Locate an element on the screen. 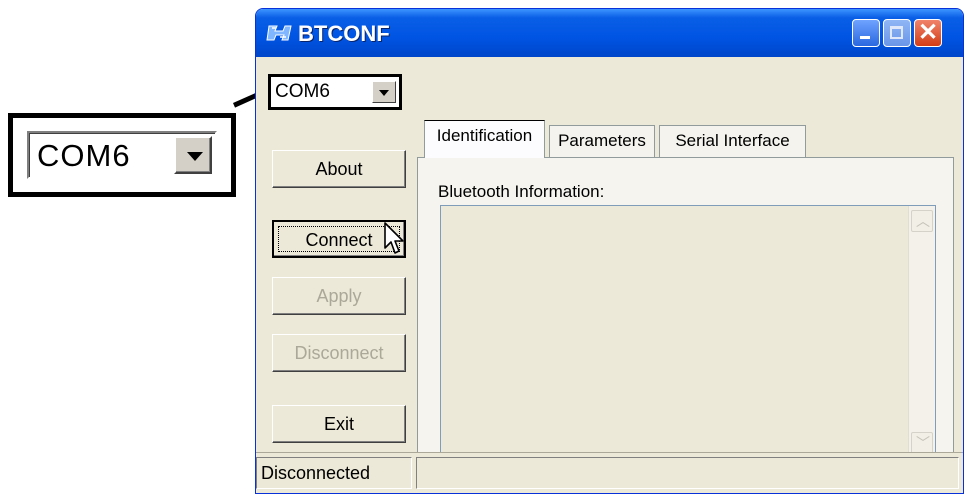 The height and width of the screenshot is (497, 966). port-select-value: COM6 is located at coordinates (302, 91).